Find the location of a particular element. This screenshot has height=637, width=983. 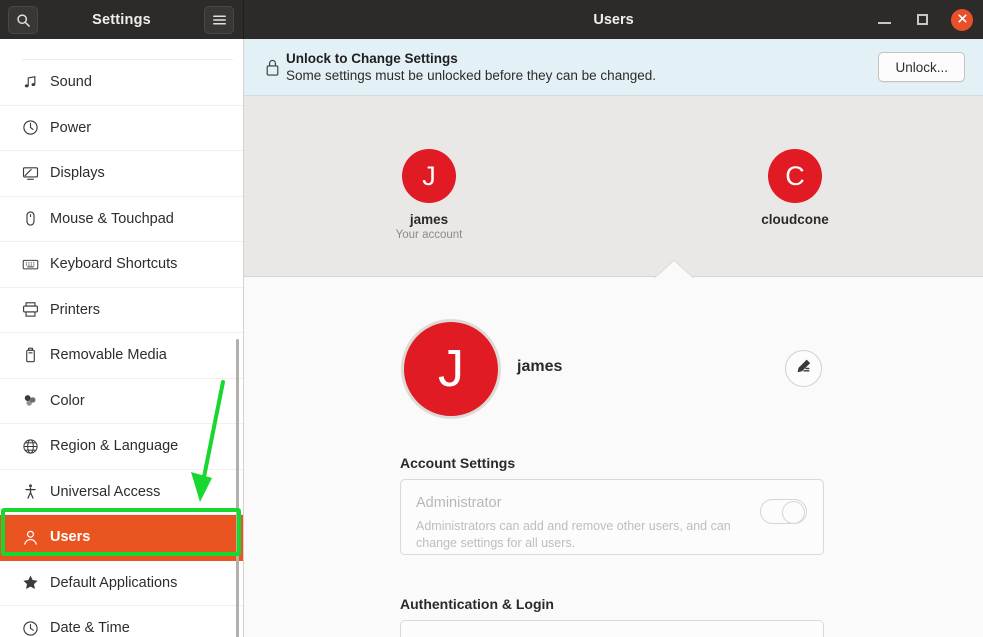

edit-user-button is located at coordinates (803, 368).